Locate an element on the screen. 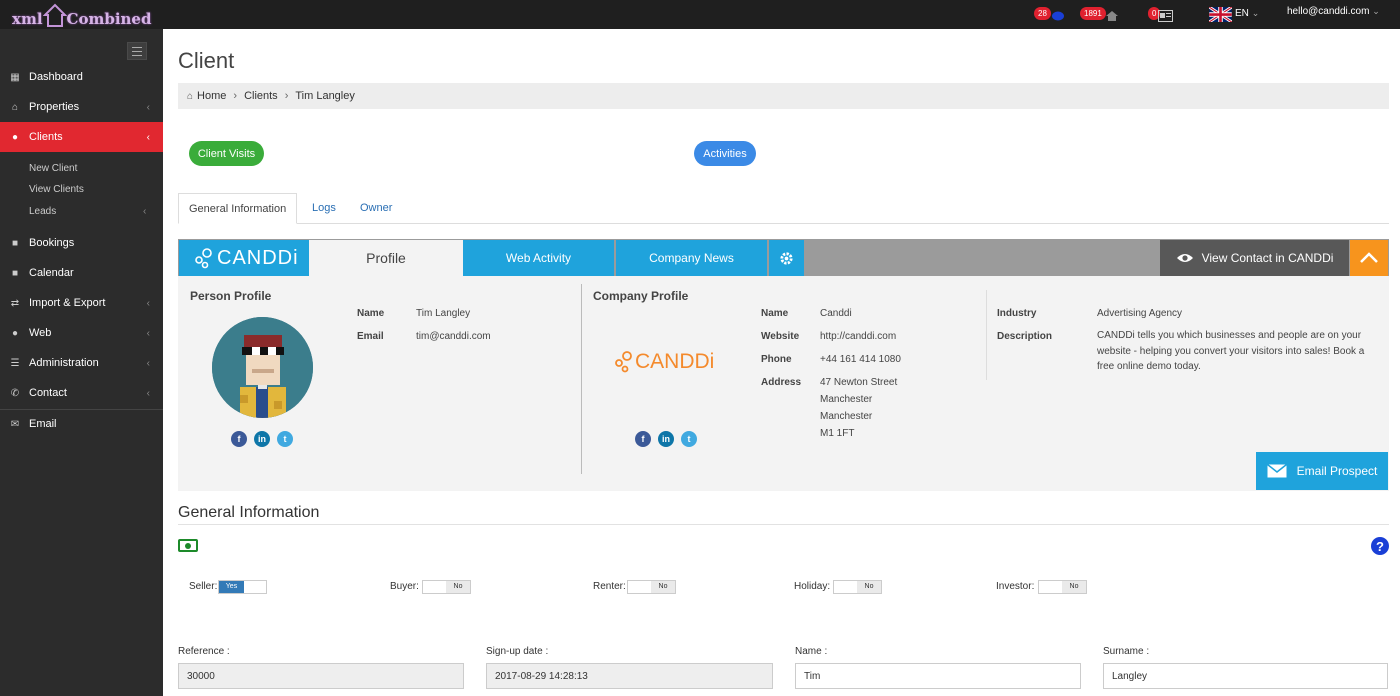 Image resolution: width=1400 pixels, height=696 pixels. seller-toggle: Yes is located at coordinates (242, 587).